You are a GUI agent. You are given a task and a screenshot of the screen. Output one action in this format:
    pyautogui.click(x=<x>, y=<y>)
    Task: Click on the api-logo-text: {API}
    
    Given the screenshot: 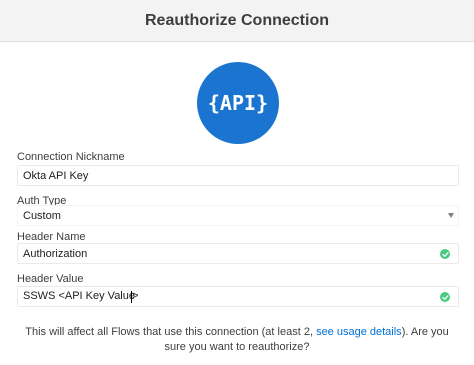 What is the action you would take?
    pyautogui.click(x=238, y=103)
    